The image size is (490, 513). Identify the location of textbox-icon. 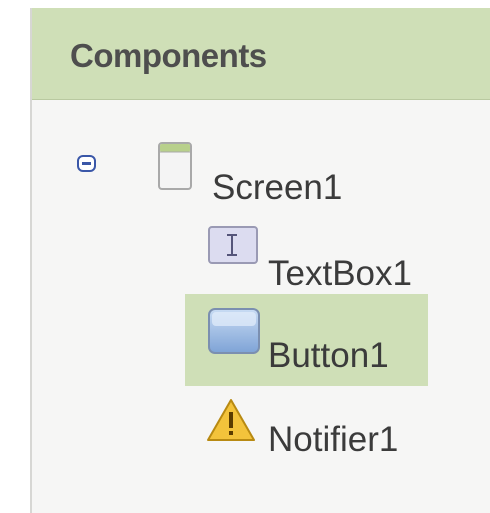
(233, 245).